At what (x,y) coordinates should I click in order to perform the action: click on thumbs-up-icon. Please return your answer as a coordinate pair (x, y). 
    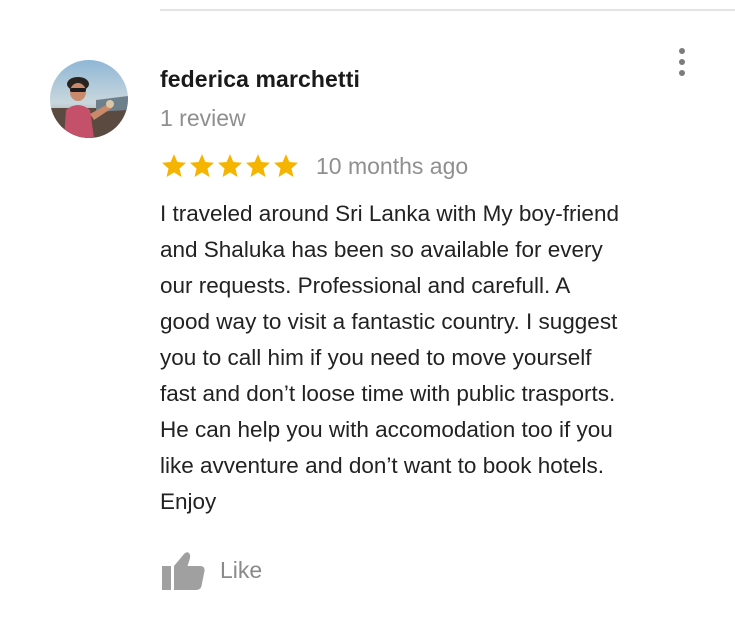
    Looking at the image, I should click on (183, 571).